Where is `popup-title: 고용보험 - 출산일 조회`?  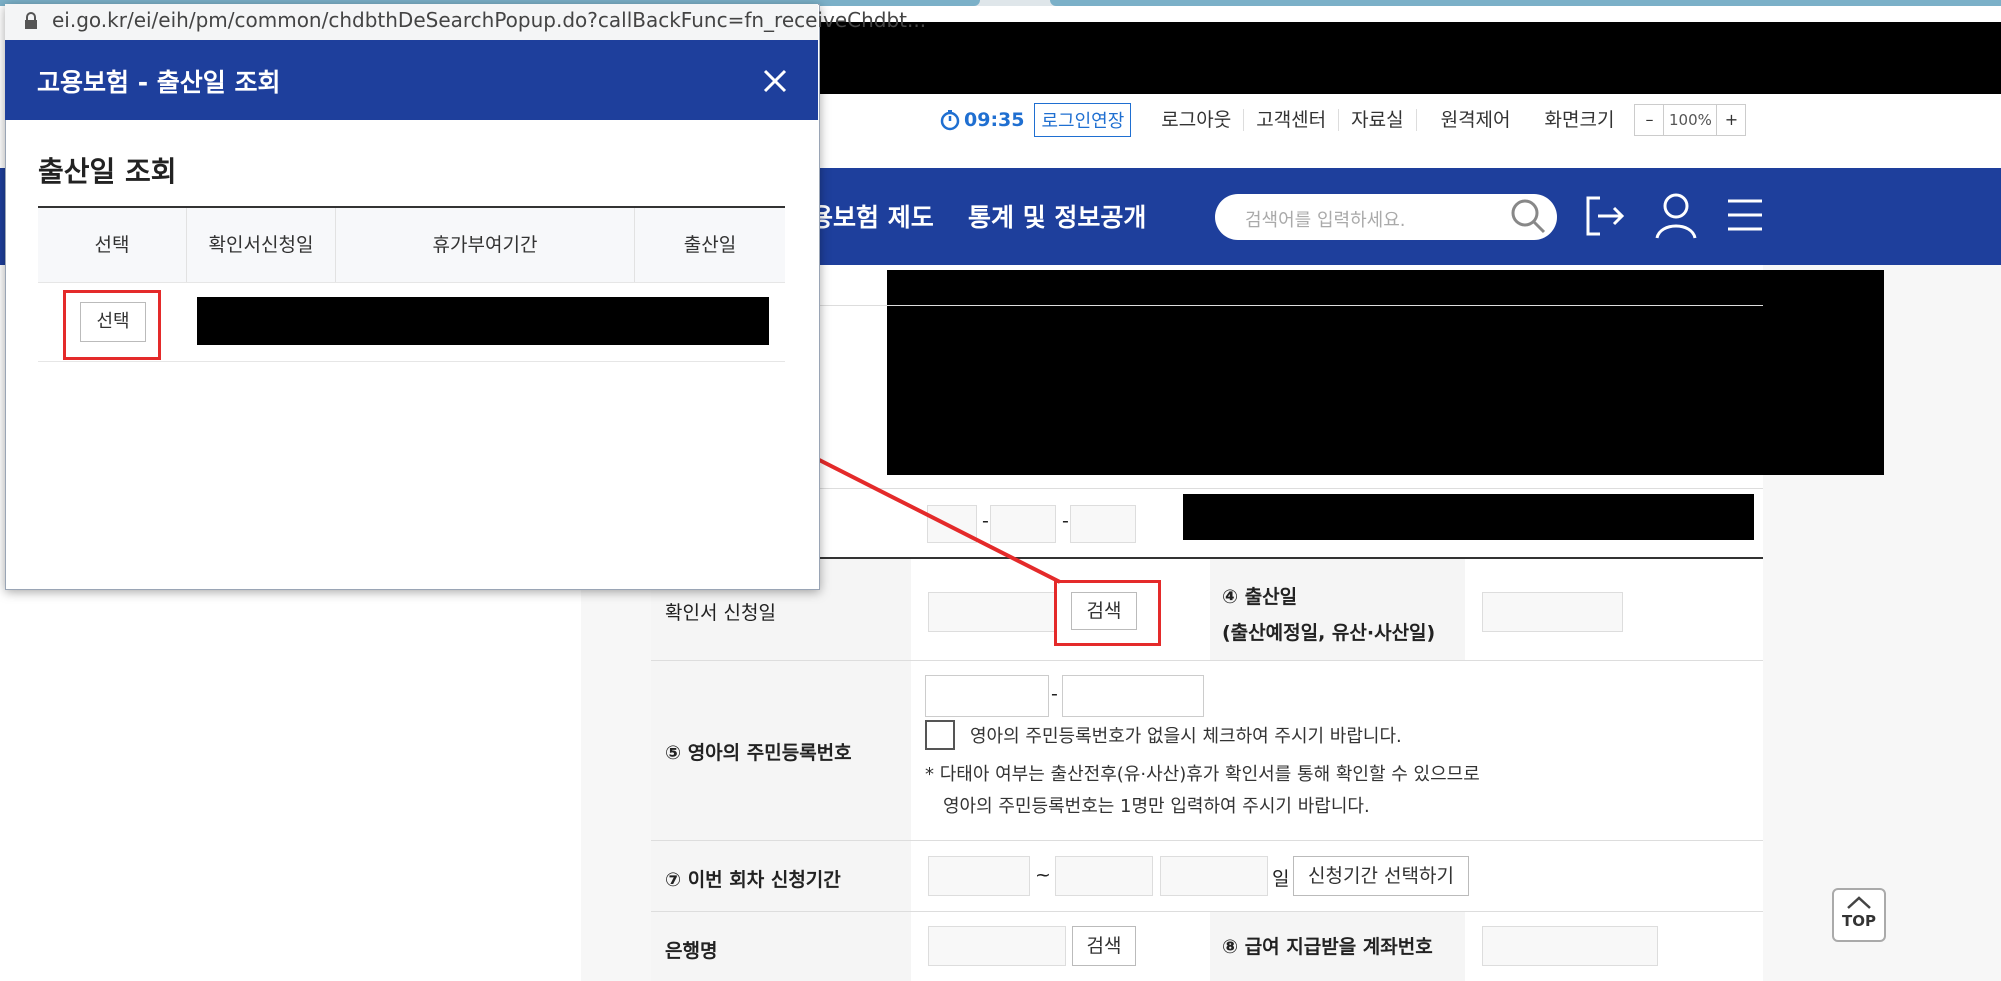 popup-title: 고용보험 - 출산일 조회 is located at coordinates (159, 82).